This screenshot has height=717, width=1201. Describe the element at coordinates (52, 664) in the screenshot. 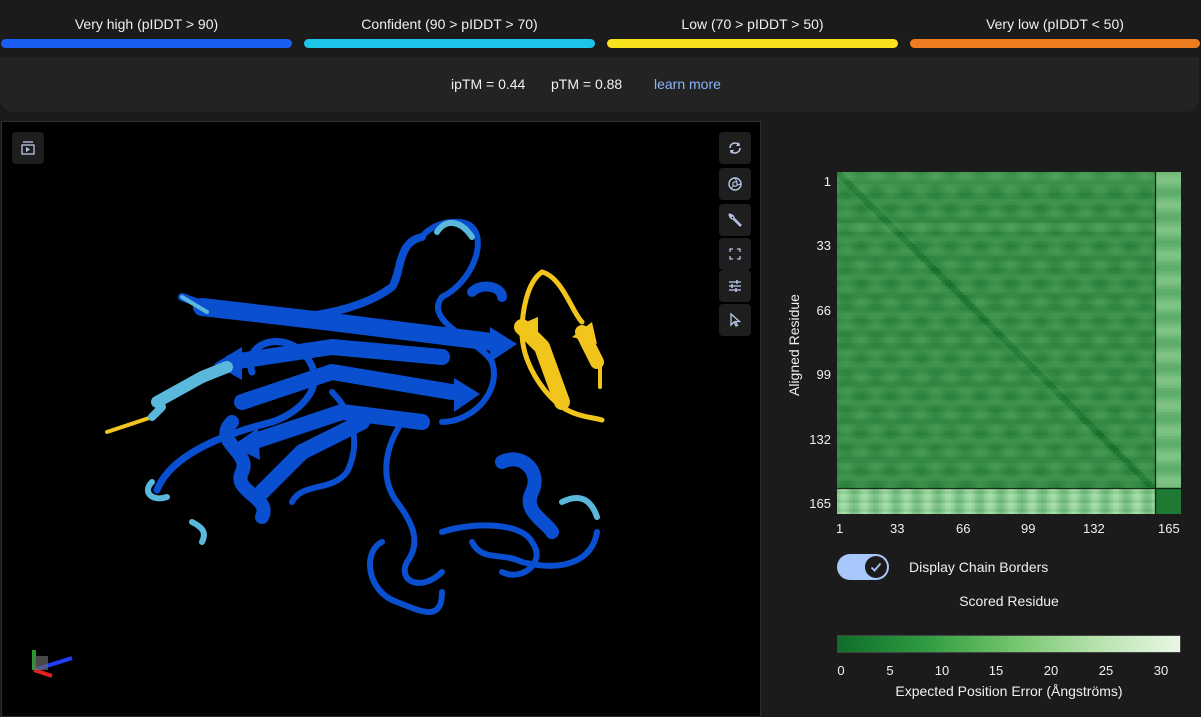

I see `axes-gizmo-icon` at that location.